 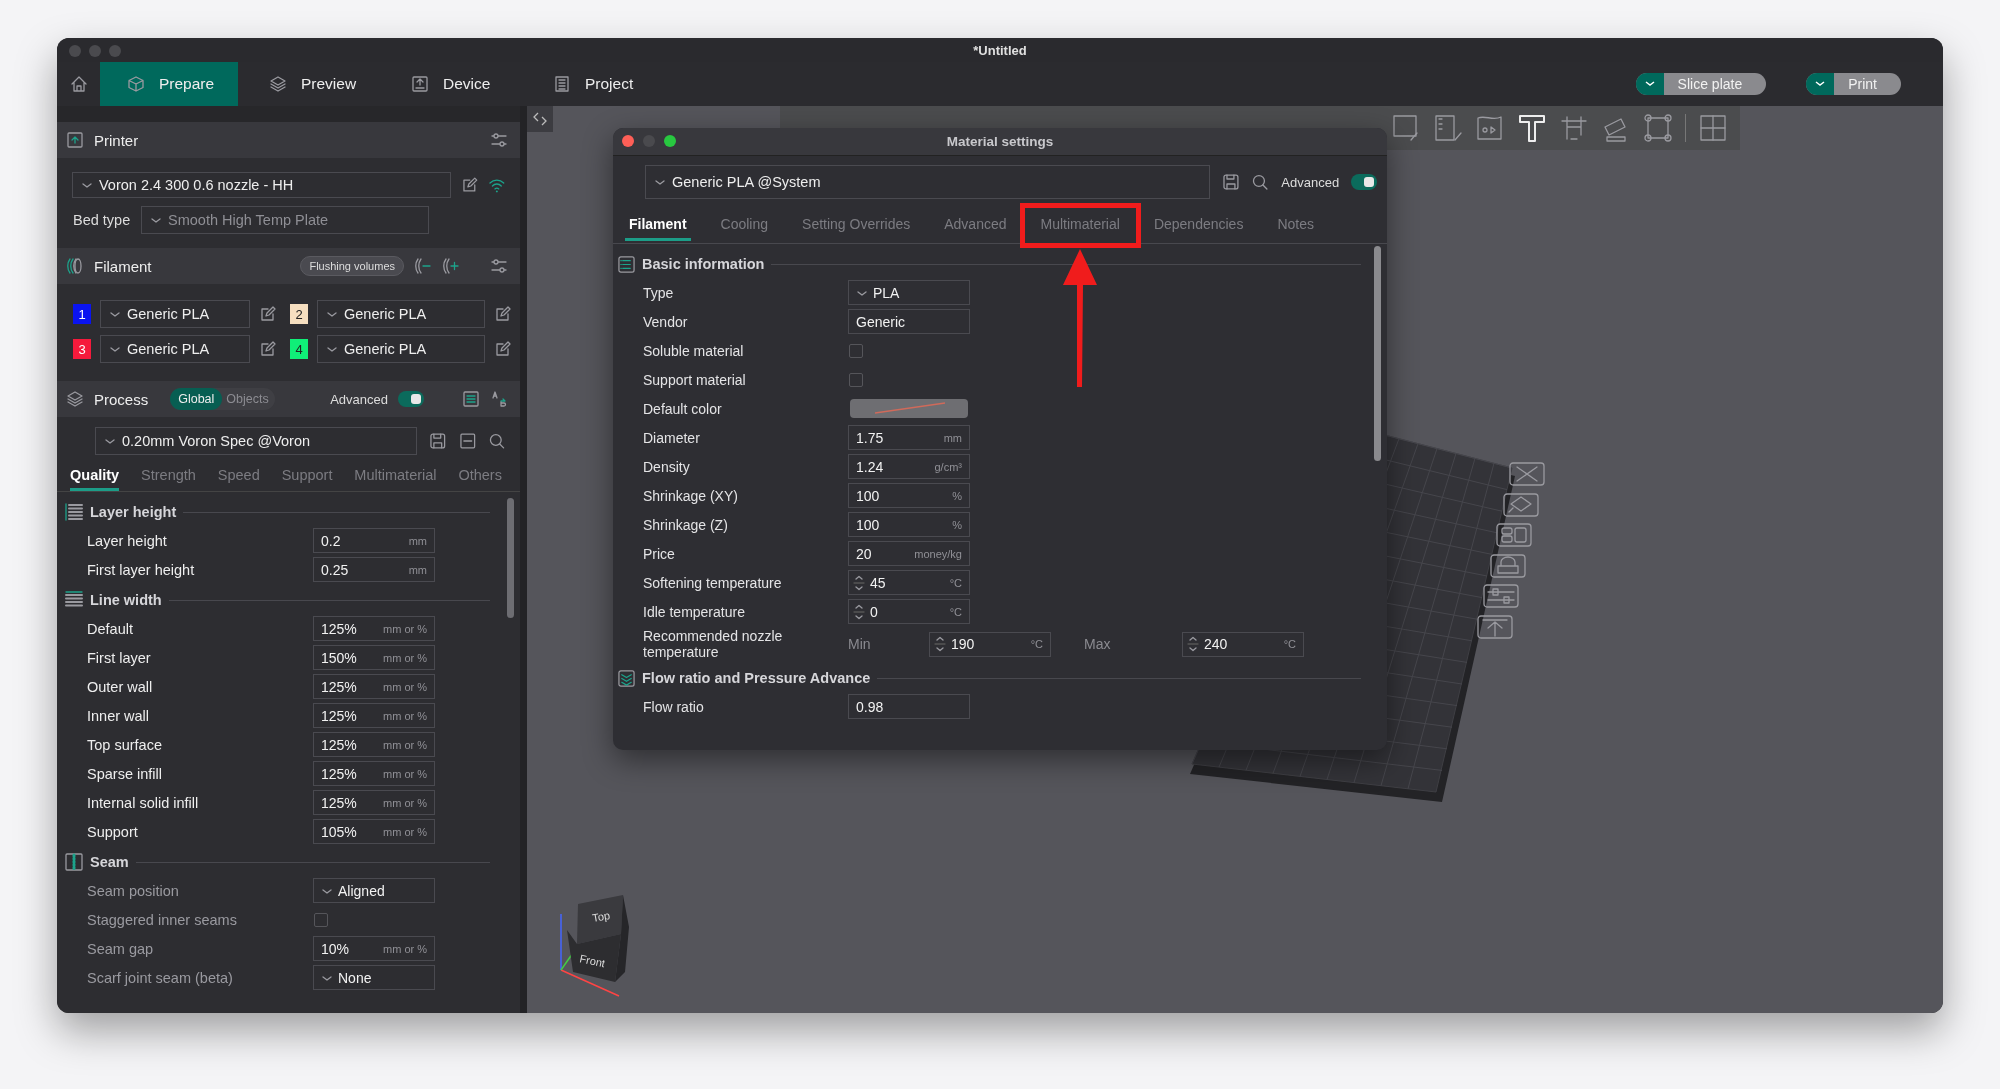 I want to click on group-title: Line width, so click(x=126, y=600).